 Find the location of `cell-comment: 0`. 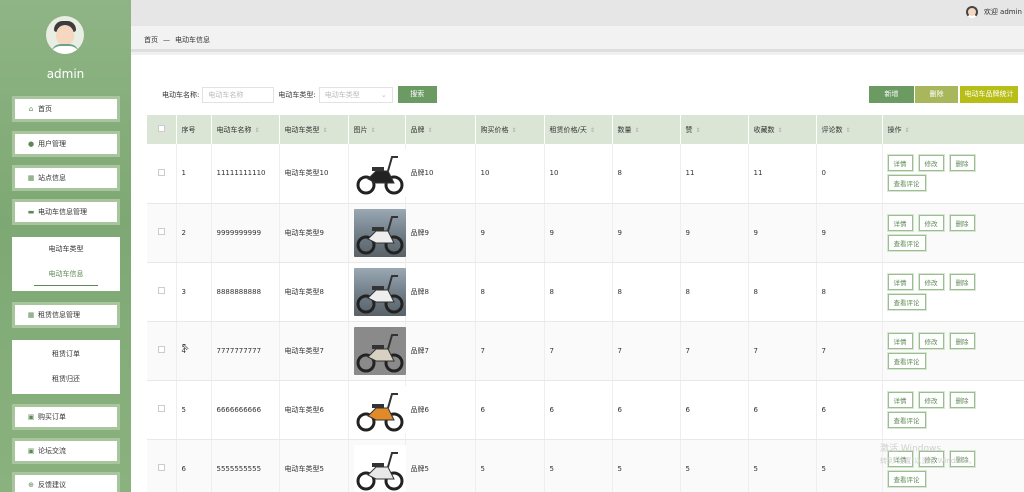

cell-comment: 0 is located at coordinates (849, 174).